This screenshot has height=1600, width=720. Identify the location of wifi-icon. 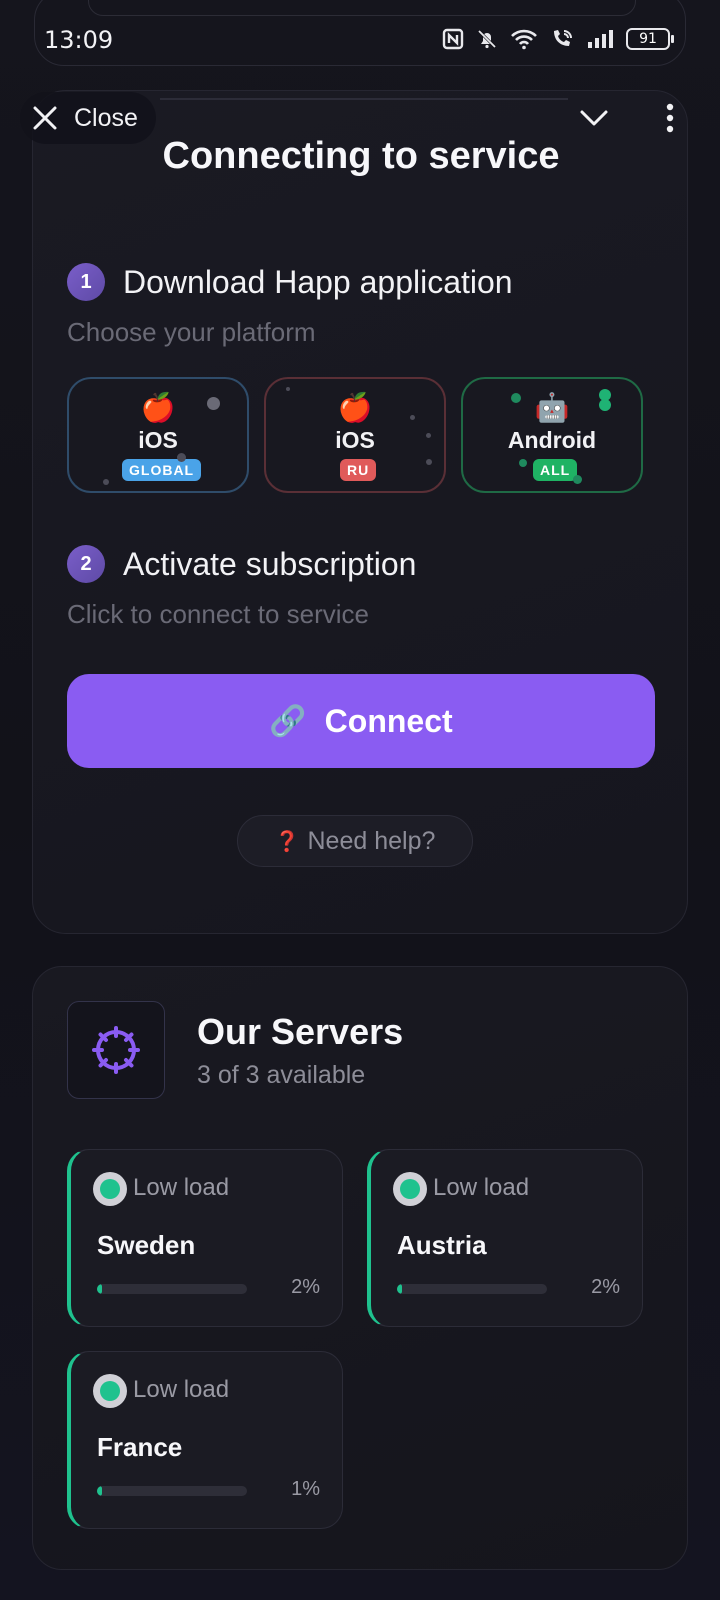
(524, 39).